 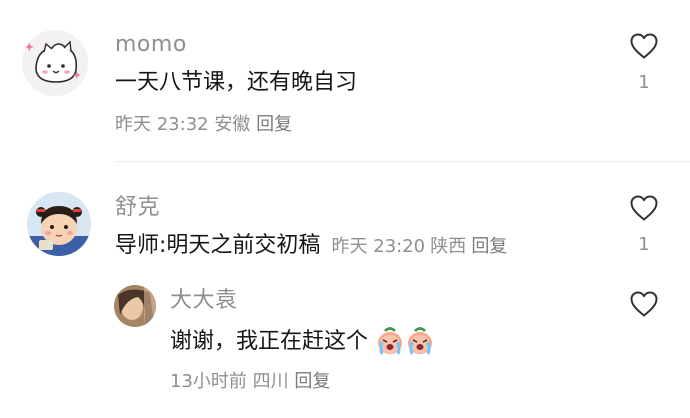 I want to click on reply-time: 13小时前, so click(x=208, y=381).